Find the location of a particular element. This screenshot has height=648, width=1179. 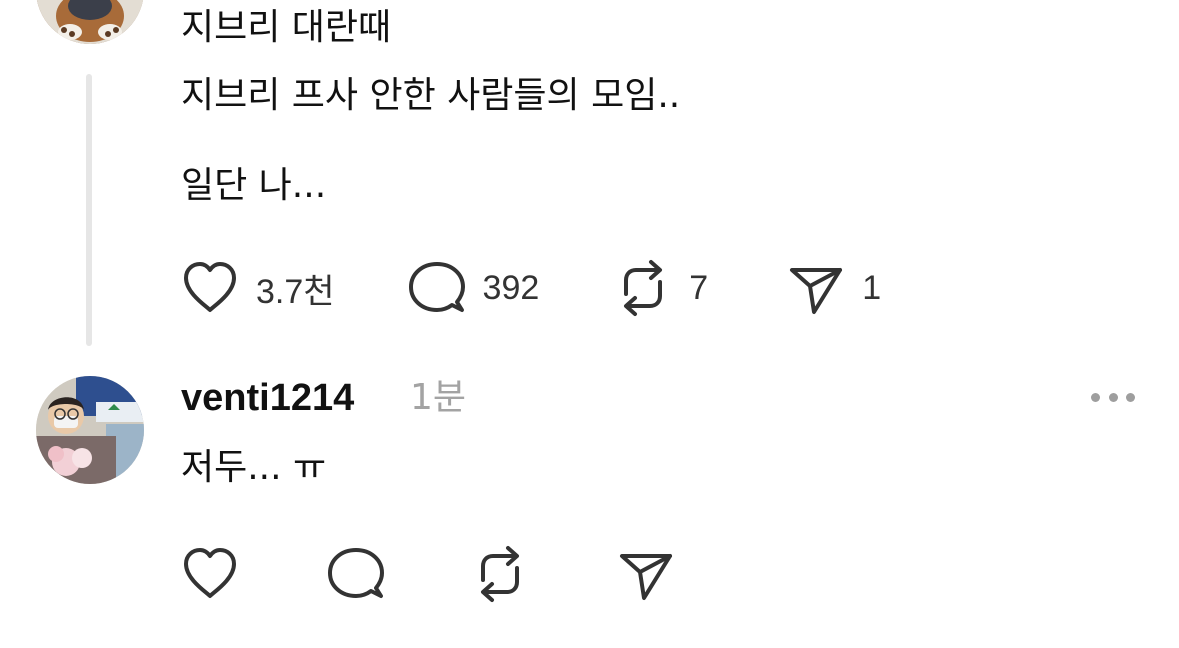

reply-action-bar is located at coordinates (428, 574).